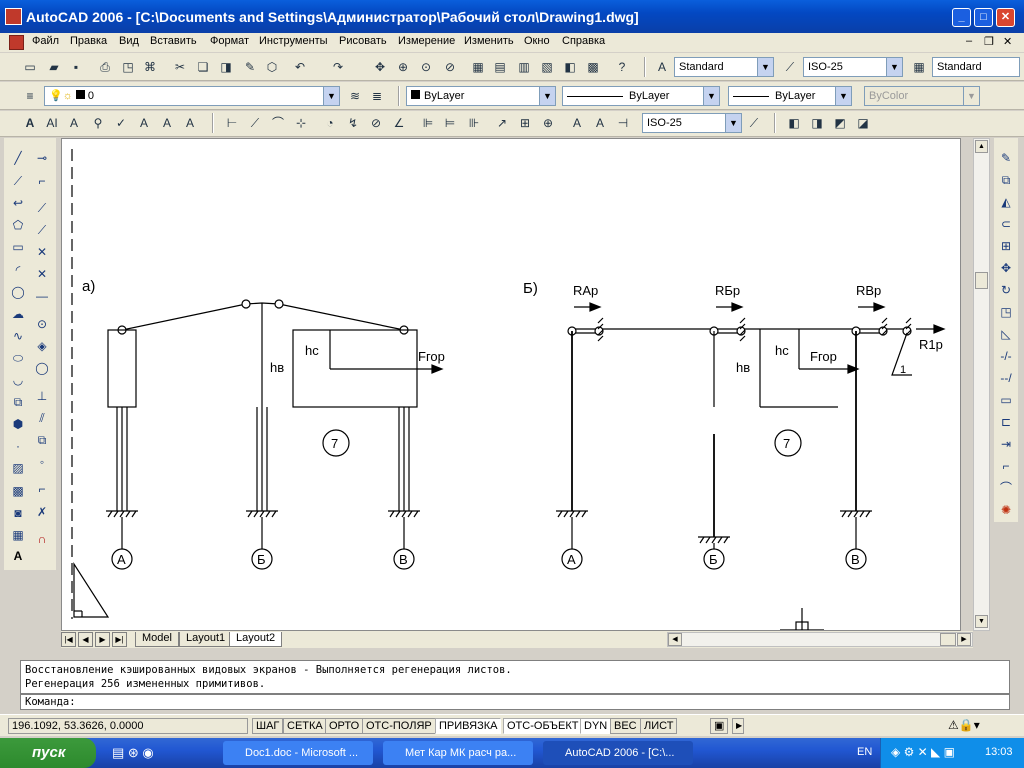  What do you see at coordinates (1006, 268) in the screenshot?
I see `move-tool-icon: ✥` at bounding box center [1006, 268].